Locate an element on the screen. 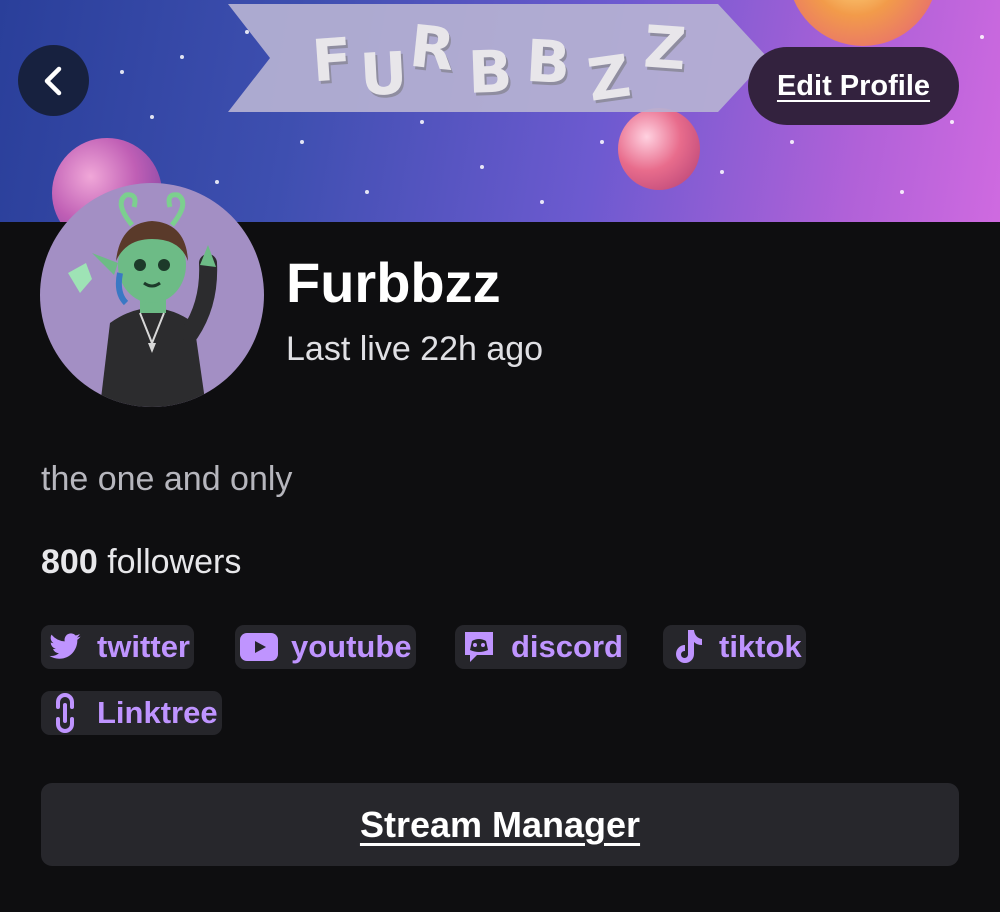  social-link-tiktok: tiktok is located at coordinates (734, 647).